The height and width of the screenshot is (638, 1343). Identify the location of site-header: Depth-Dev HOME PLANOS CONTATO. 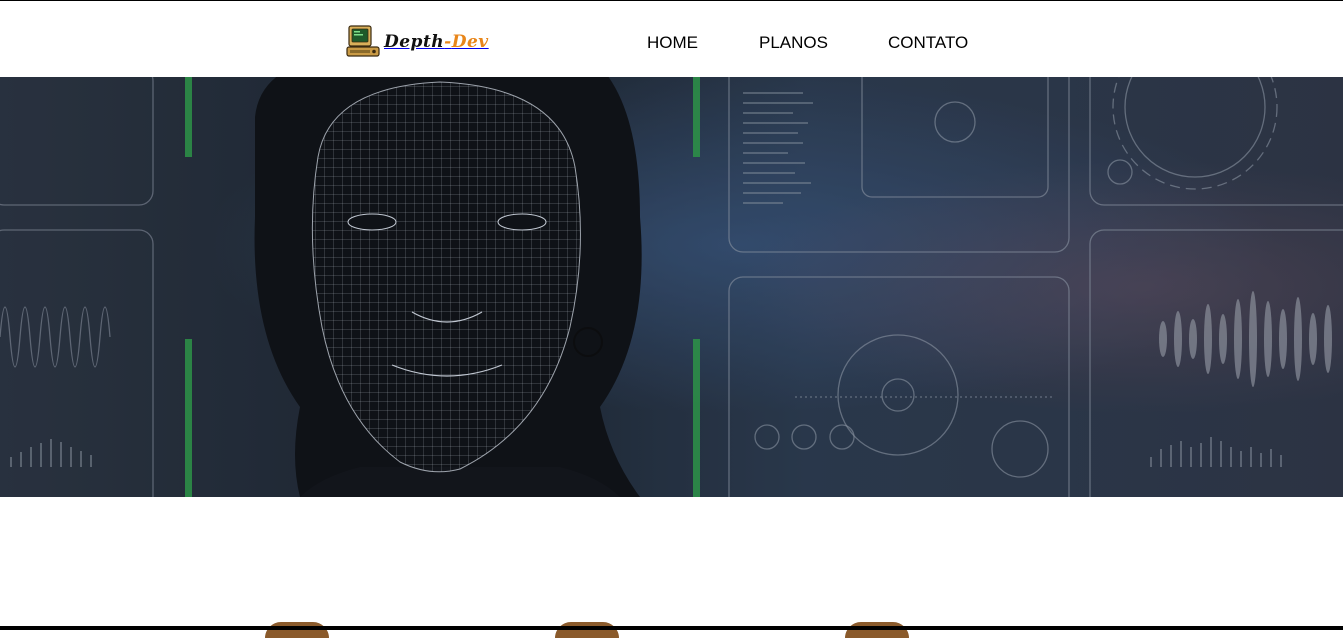
(671, 39).